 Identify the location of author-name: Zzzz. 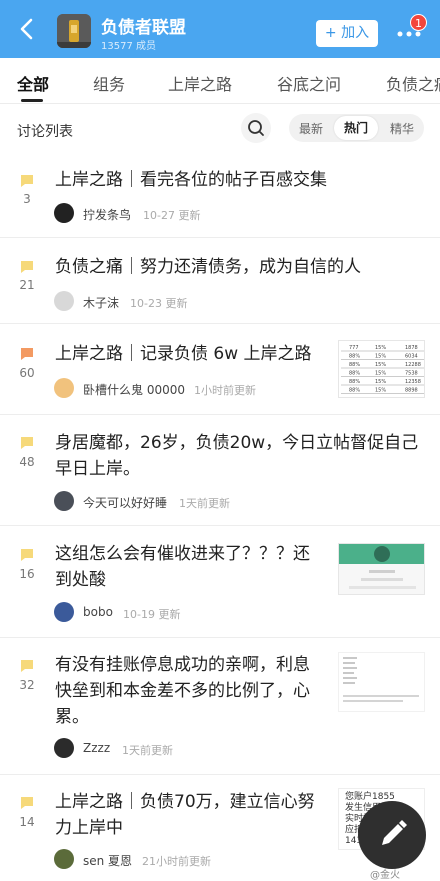
(96, 748).